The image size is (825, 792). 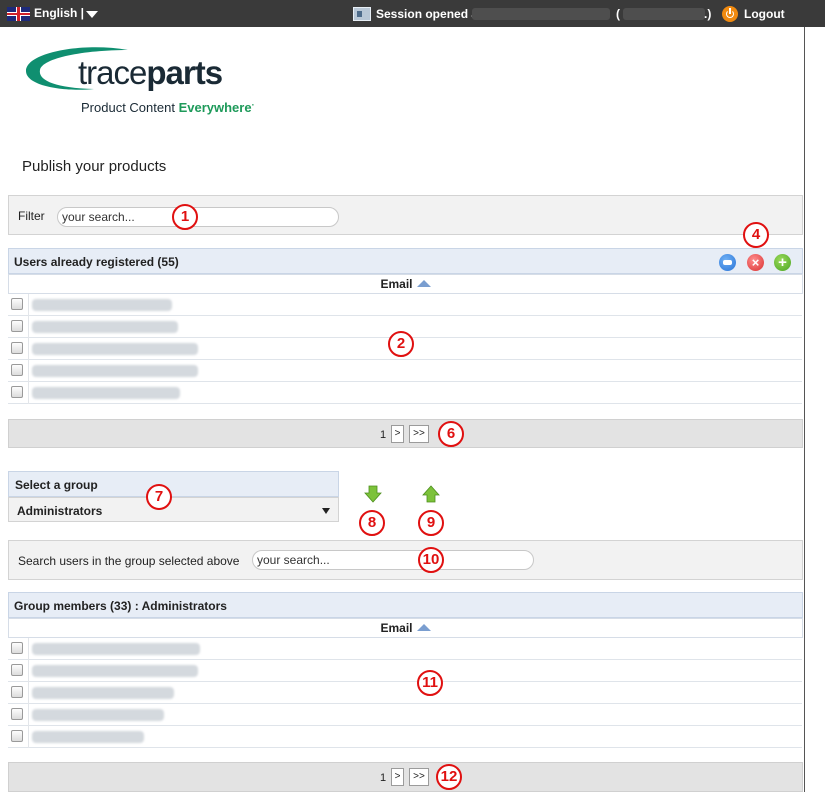 What do you see at coordinates (397, 777) in the screenshot?
I see `members-pager-next-button: >` at bounding box center [397, 777].